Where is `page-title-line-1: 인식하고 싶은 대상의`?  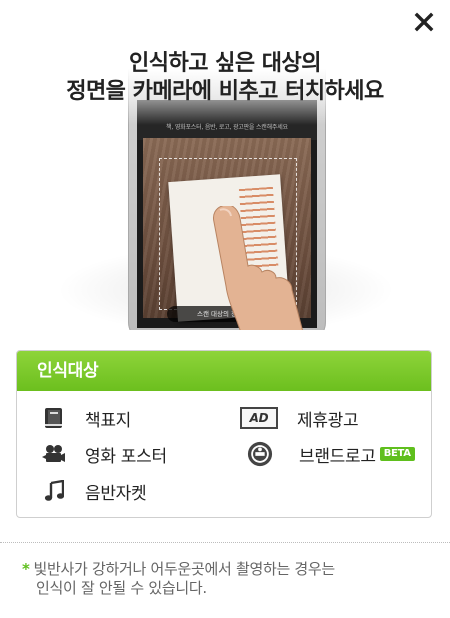
page-title-line-1: 인식하고 싶은 대상의 is located at coordinates (225, 63).